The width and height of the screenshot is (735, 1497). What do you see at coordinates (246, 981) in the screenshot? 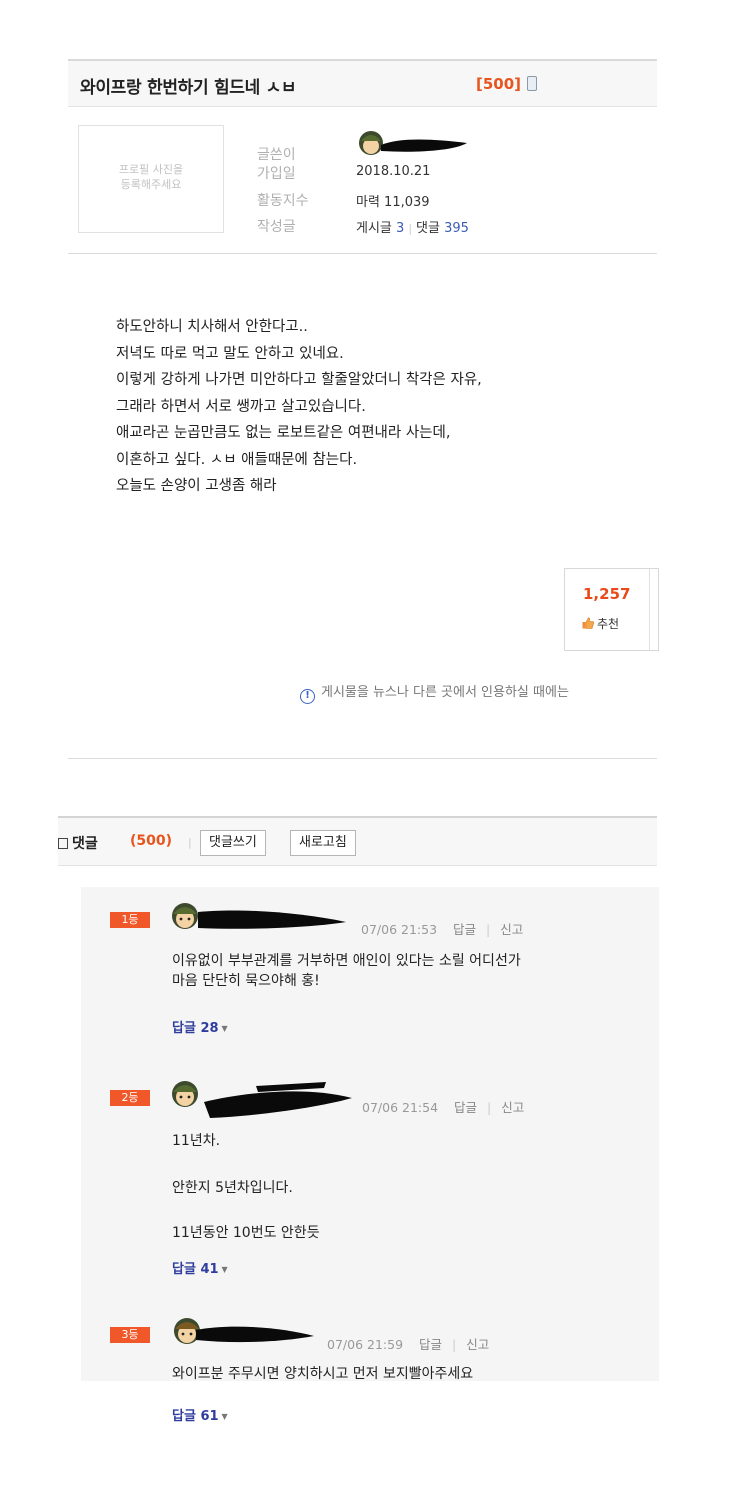
I see `comment-text: 마음 단단히 묵으야해 홍!` at bounding box center [246, 981].